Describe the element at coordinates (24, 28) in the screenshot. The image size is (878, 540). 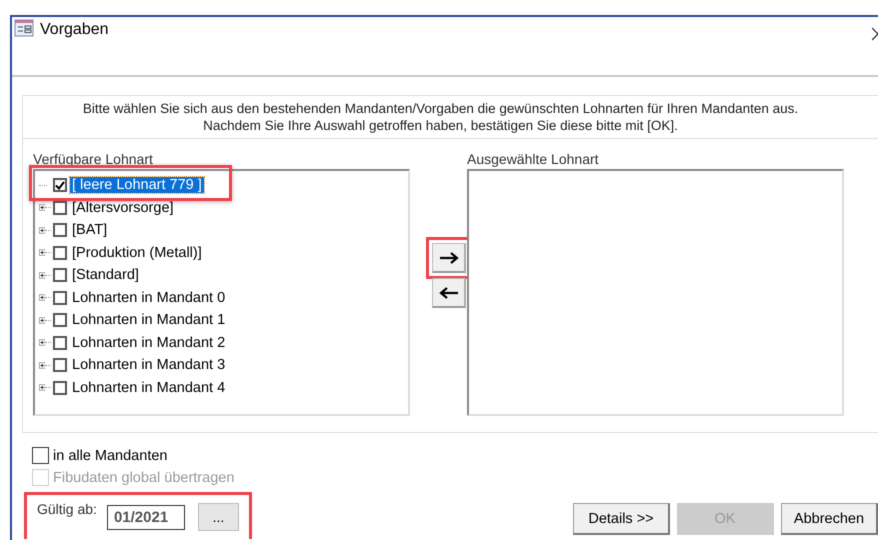
I see `form-icon` at that location.